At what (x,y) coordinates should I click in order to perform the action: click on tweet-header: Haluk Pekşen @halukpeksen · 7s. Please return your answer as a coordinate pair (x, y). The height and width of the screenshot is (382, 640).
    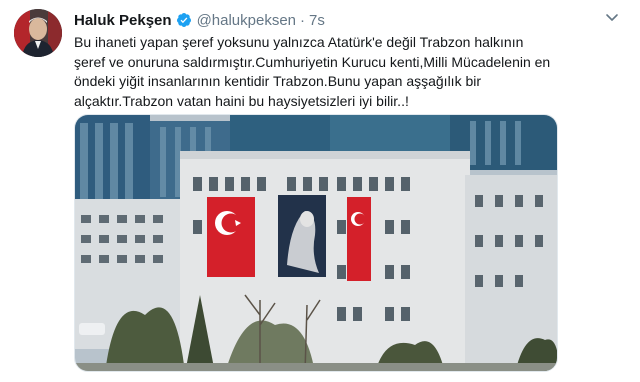
    Looking at the image, I should click on (199, 20).